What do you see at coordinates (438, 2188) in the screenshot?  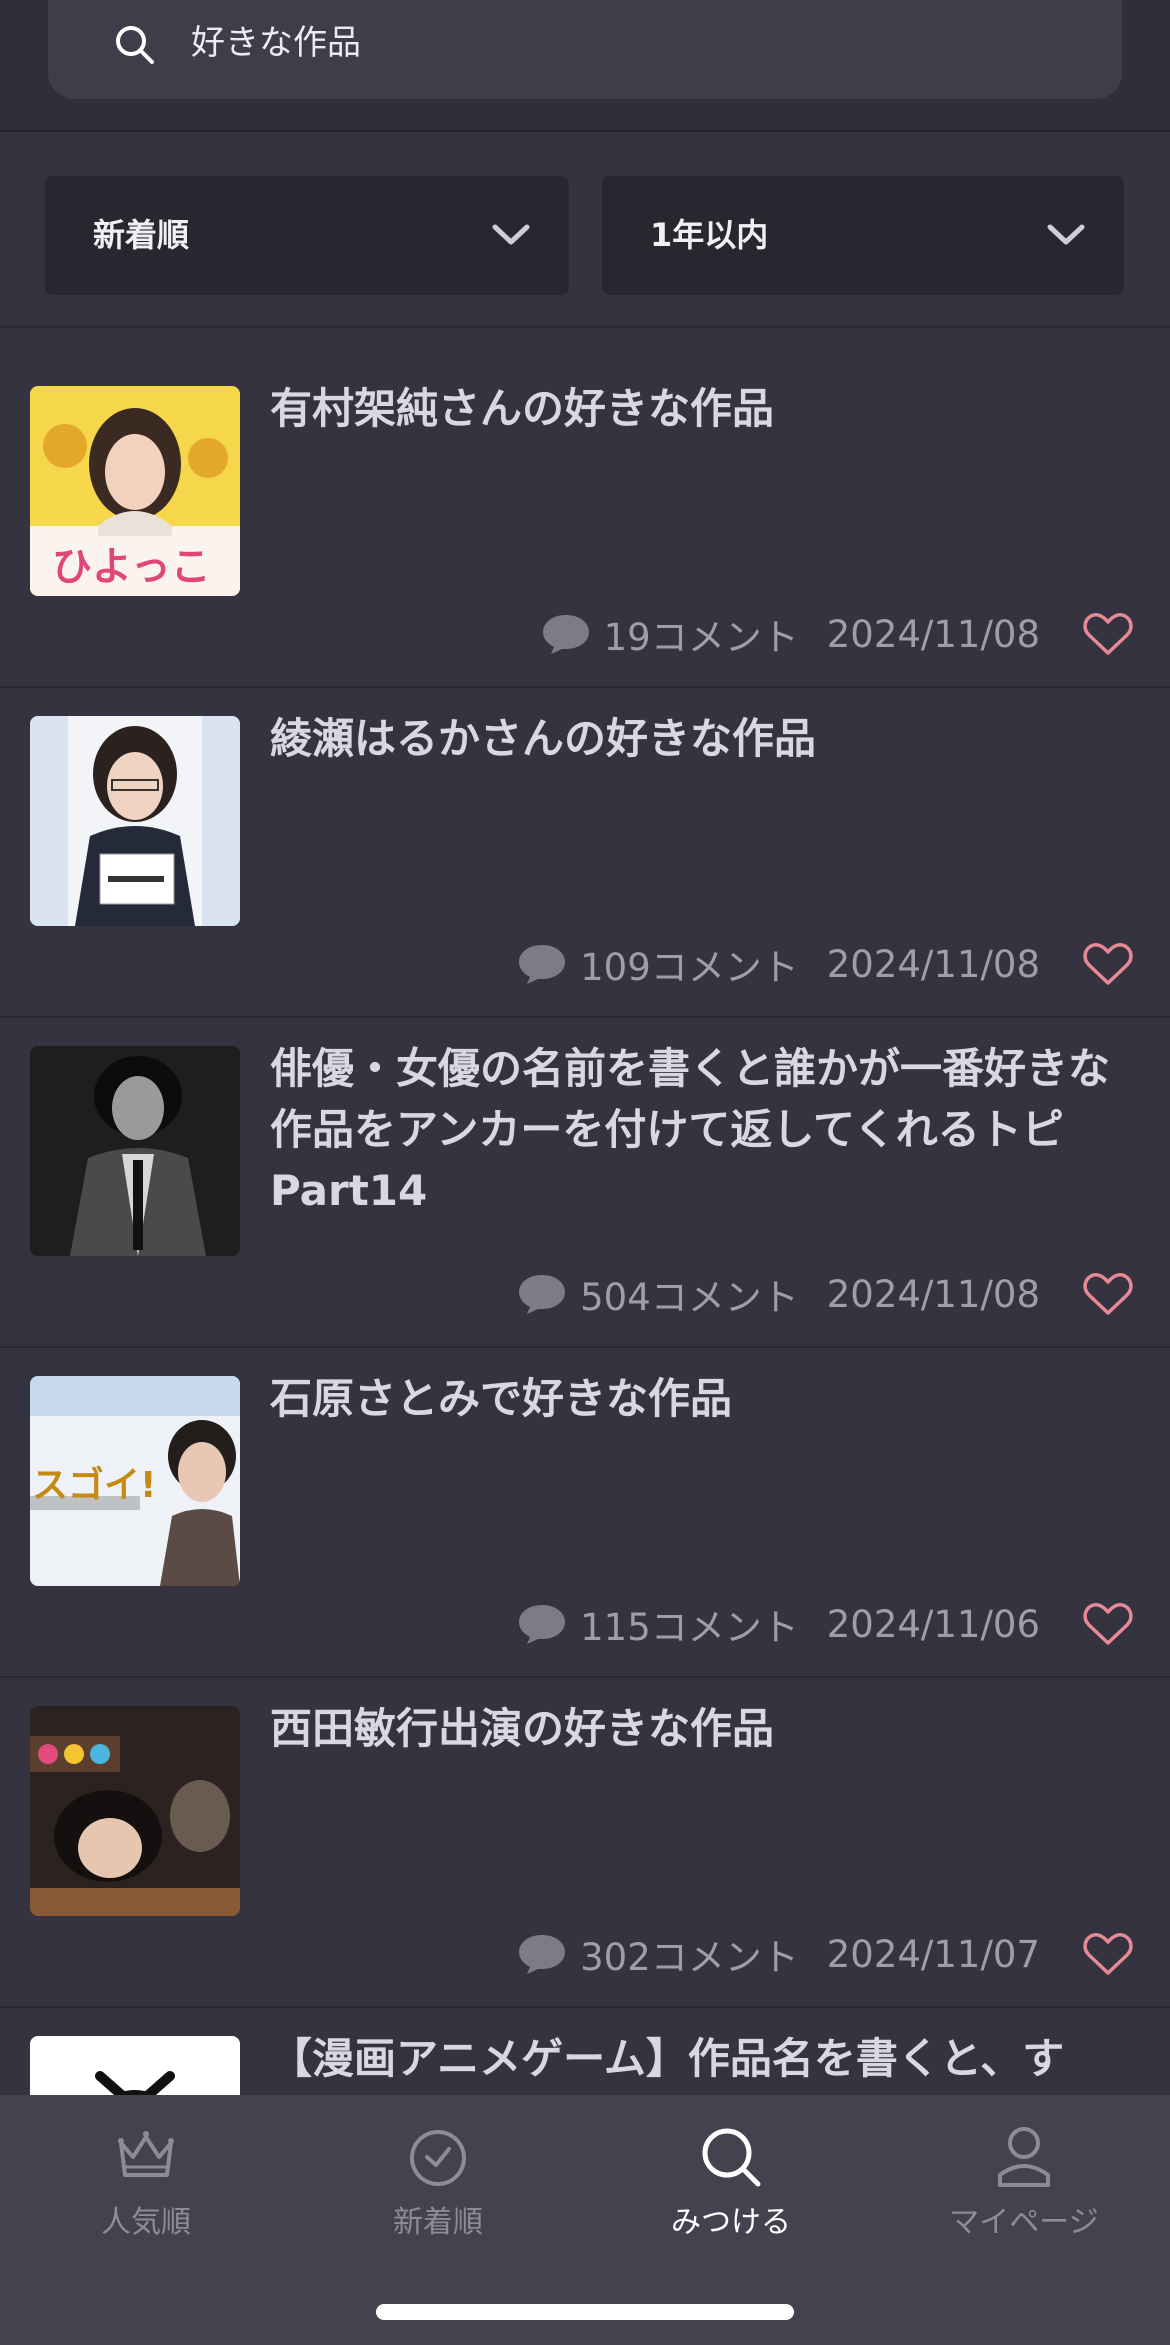 I see `nav-new: 新着順` at bounding box center [438, 2188].